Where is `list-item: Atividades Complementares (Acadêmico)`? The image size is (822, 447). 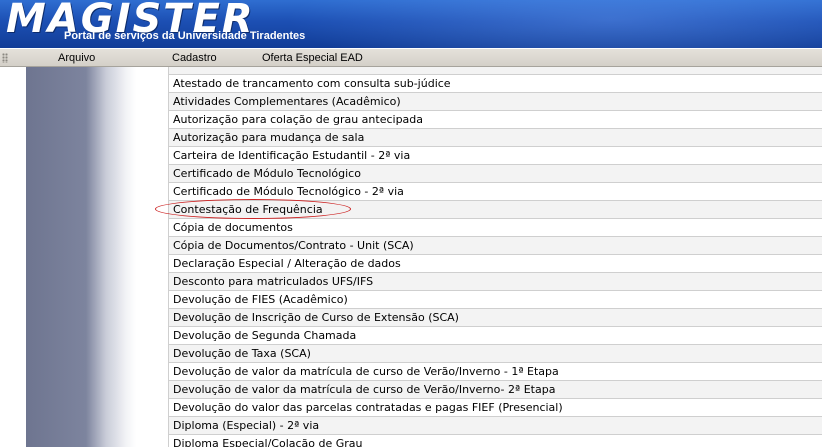 list-item: Atividades Complementares (Acadêmico) is located at coordinates (495, 102).